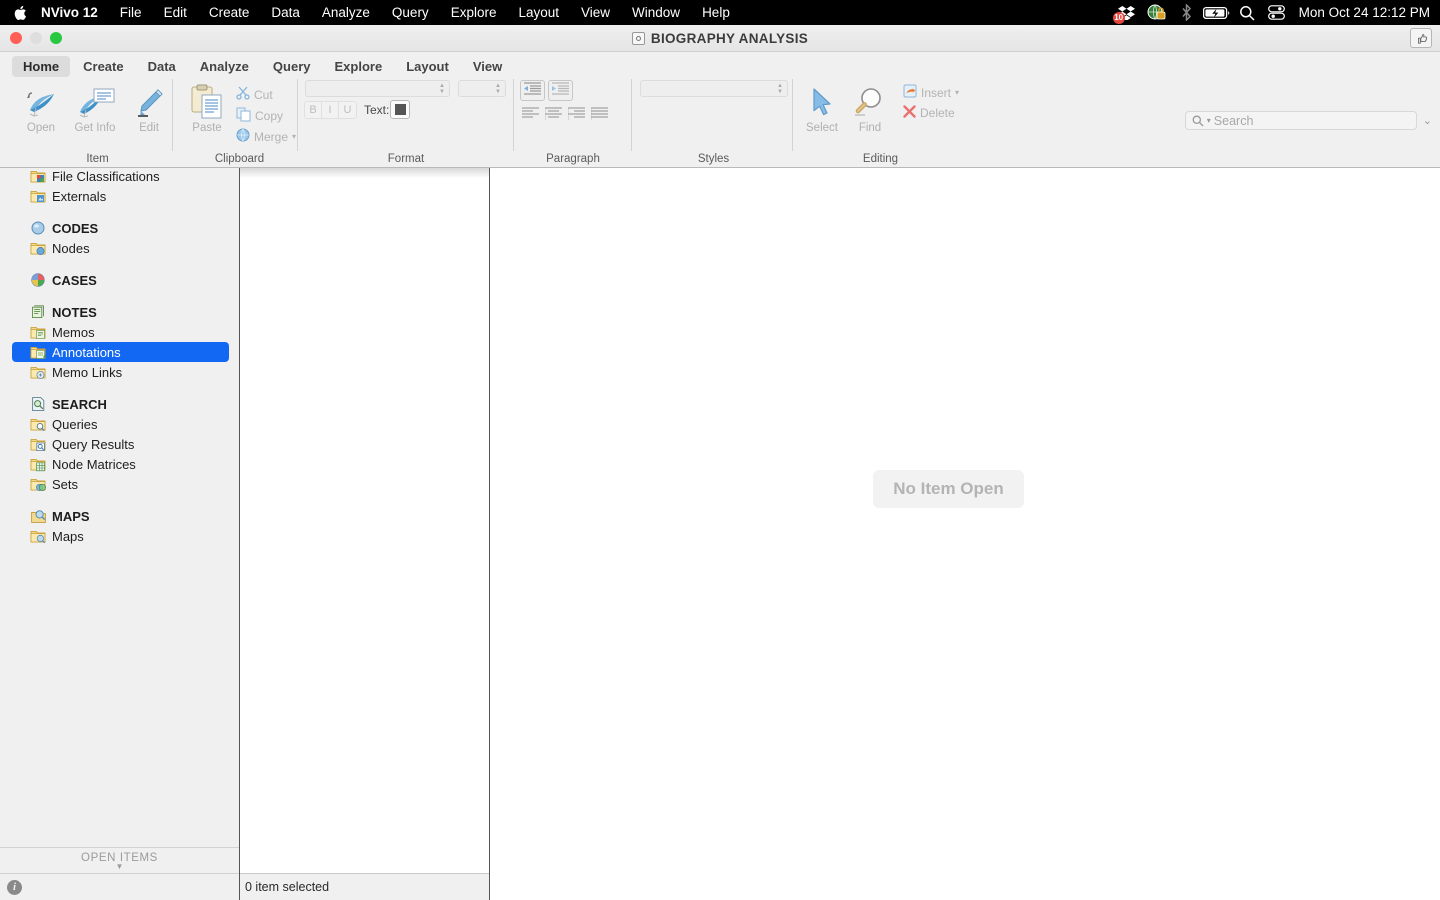  What do you see at coordinates (41, 66) in the screenshot?
I see `ribbon-tab-home: Home` at bounding box center [41, 66].